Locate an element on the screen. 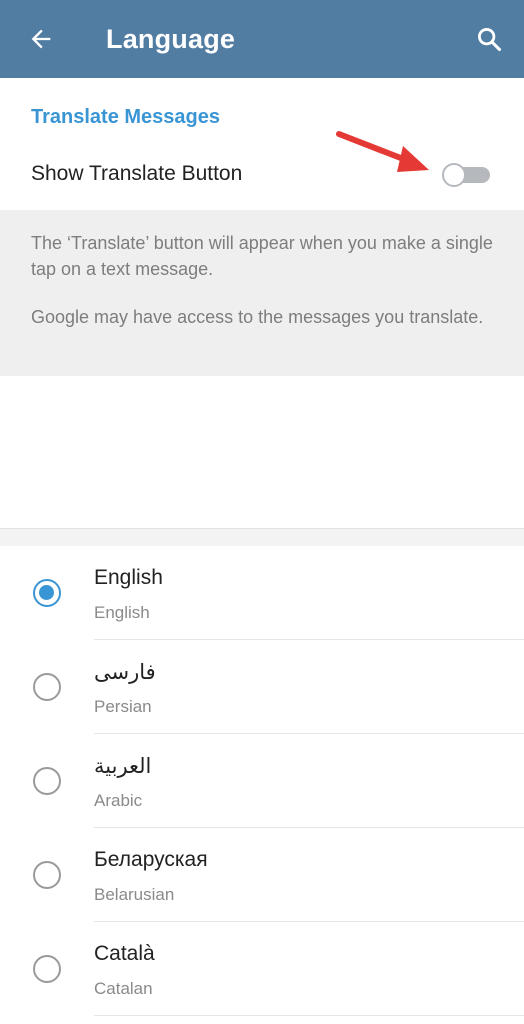  search-button is located at coordinates (489, 39).